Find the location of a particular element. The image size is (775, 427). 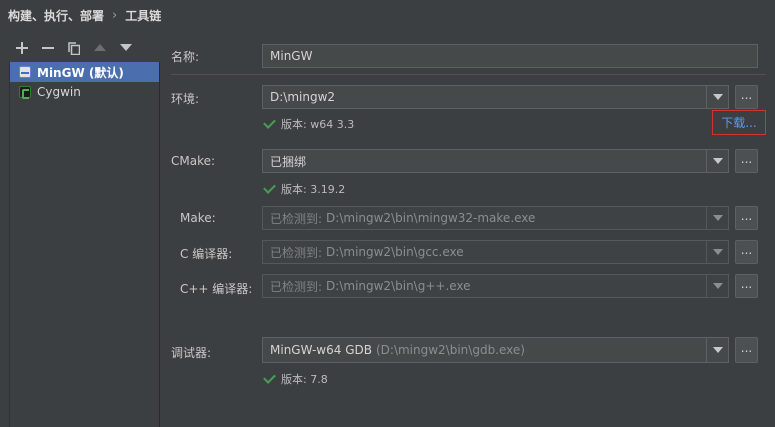

copy-icon is located at coordinates (74, 48).